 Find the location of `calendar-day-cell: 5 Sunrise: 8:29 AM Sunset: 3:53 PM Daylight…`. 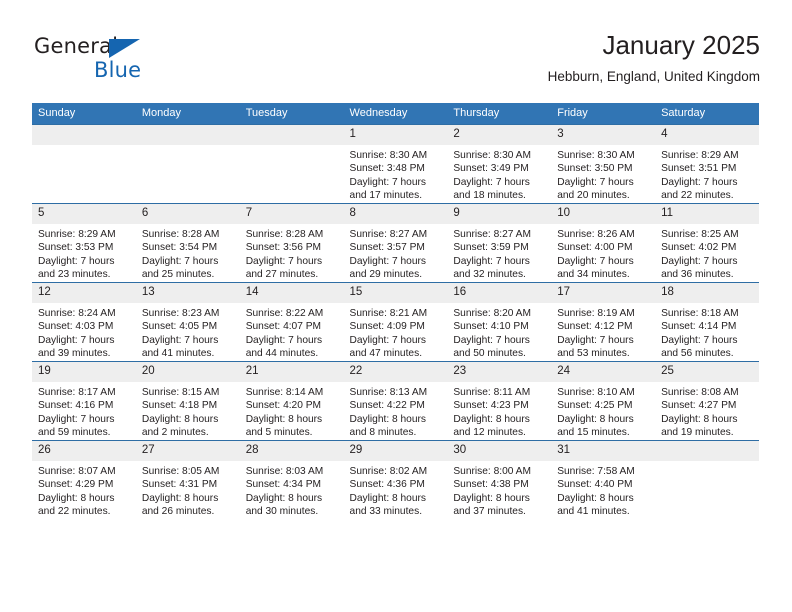

calendar-day-cell: 5 Sunrise: 8:29 AM Sunset: 3:53 PM Daylight… is located at coordinates (84, 243).